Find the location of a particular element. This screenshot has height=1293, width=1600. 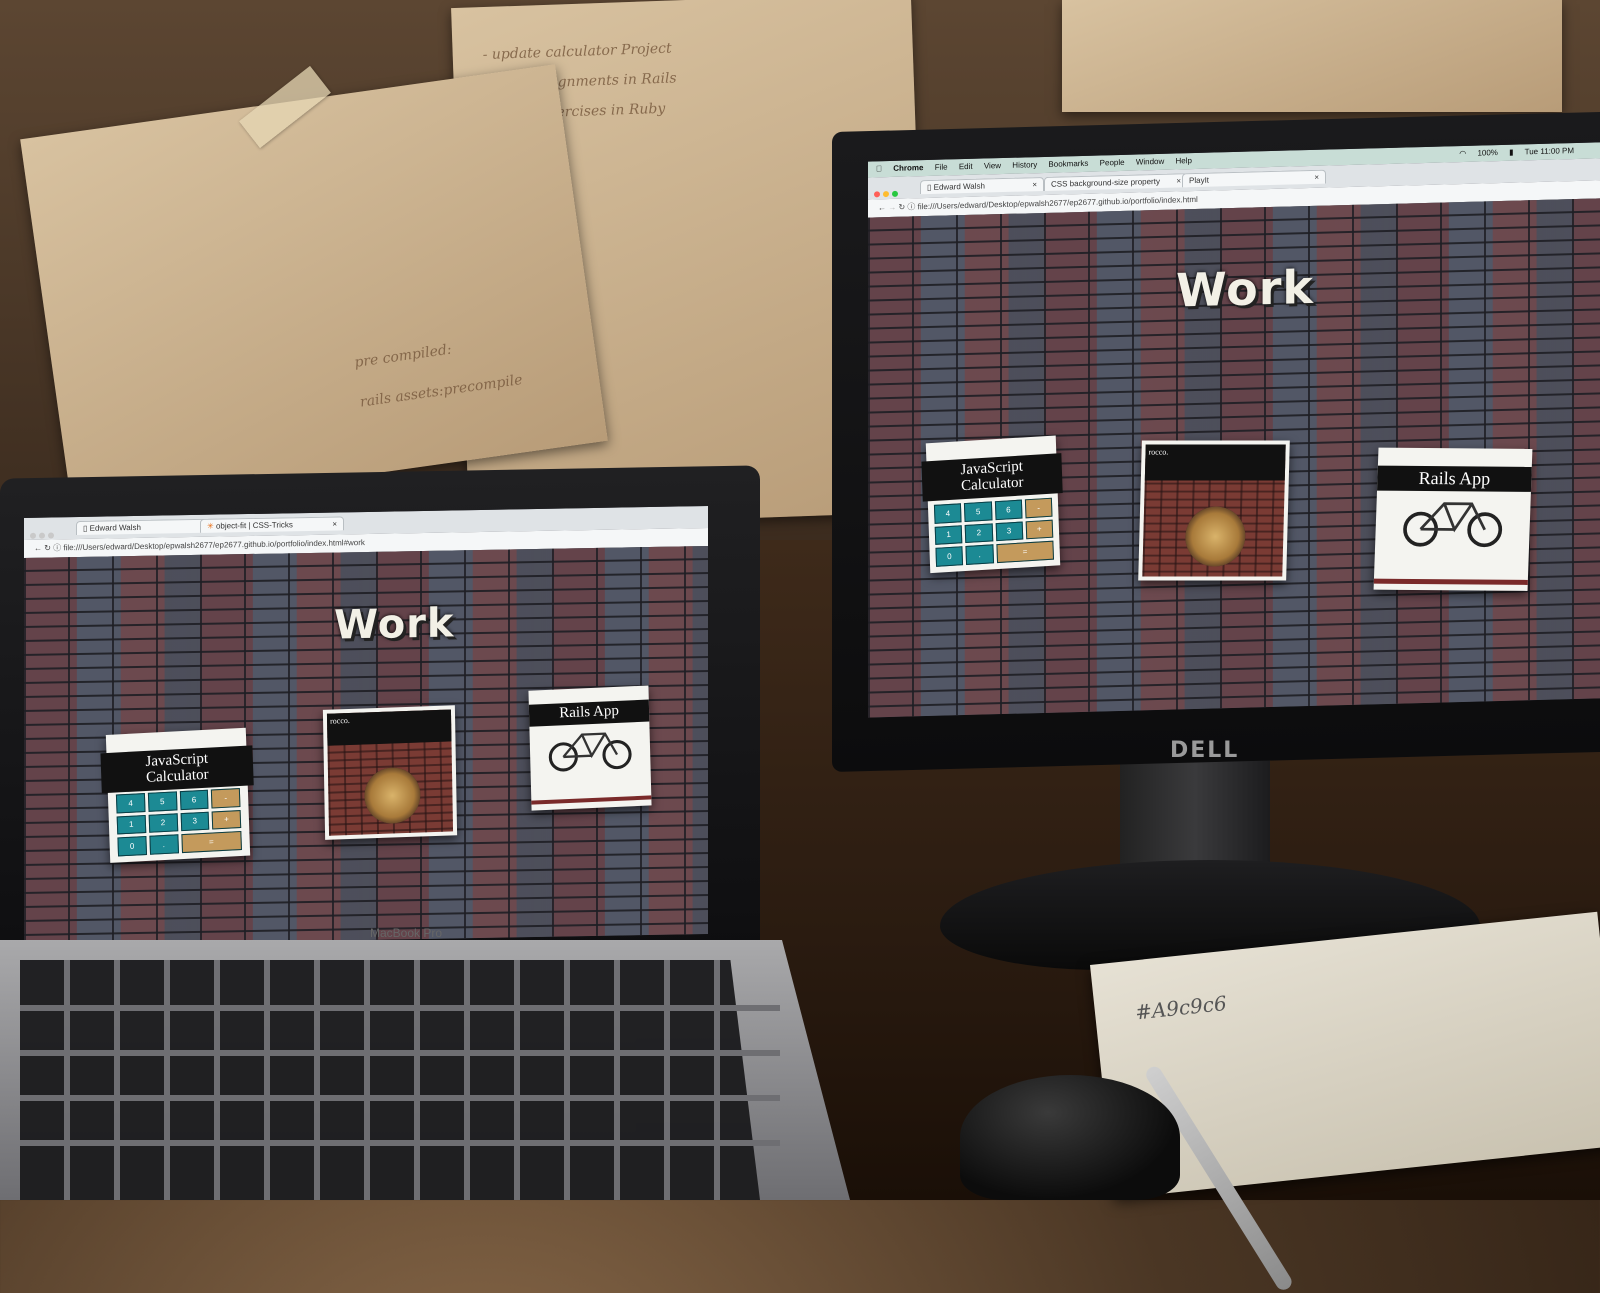

computer-mouse is located at coordinates (1070, 1137).